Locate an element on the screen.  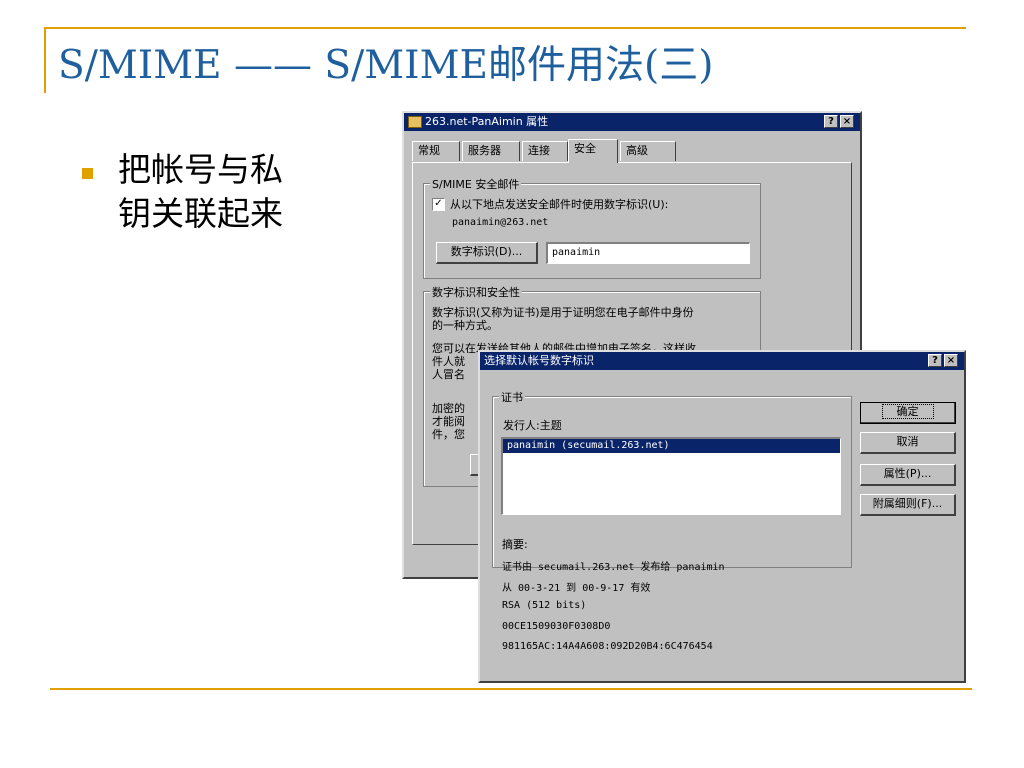
select-id-title: 选择默认帐号数字标识 is located at coordinates (539, 360).